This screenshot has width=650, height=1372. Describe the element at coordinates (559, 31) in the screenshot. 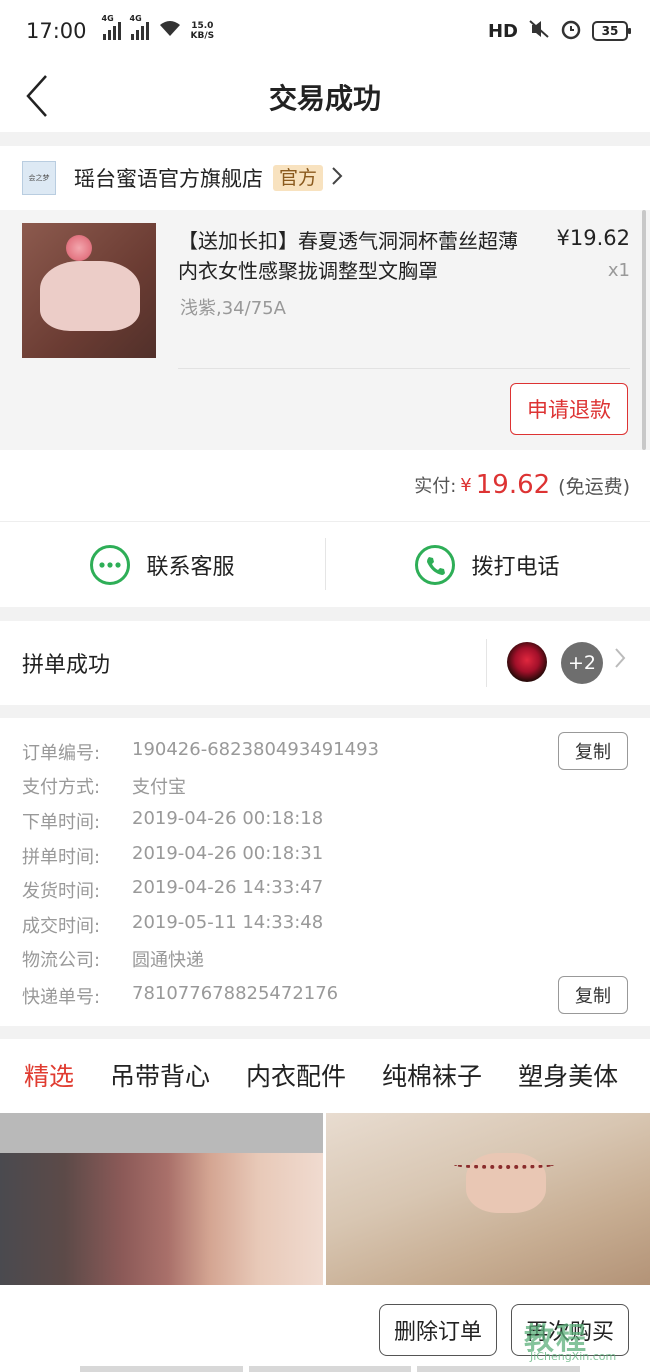

I see `status-right: HD 35` at that location.